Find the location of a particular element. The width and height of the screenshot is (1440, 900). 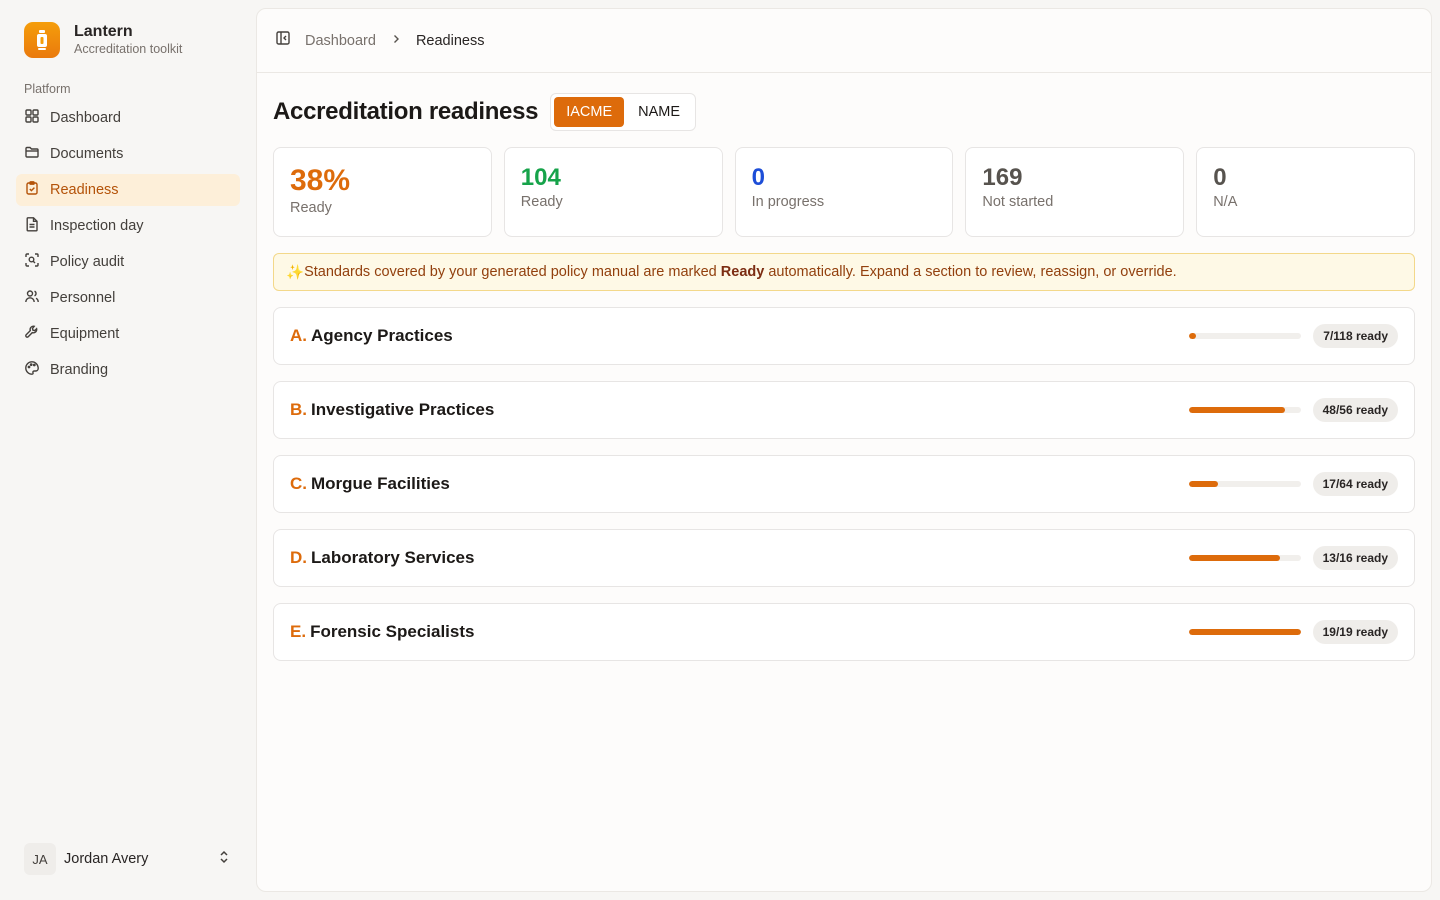

nav-group-label: Platform is located at coordinates (47, 89).